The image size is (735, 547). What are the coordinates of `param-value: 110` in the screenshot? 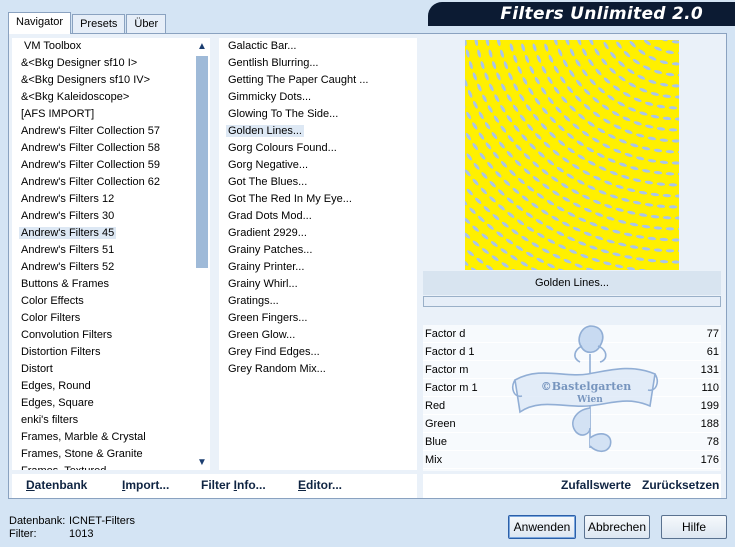 It's located at (710, 388).